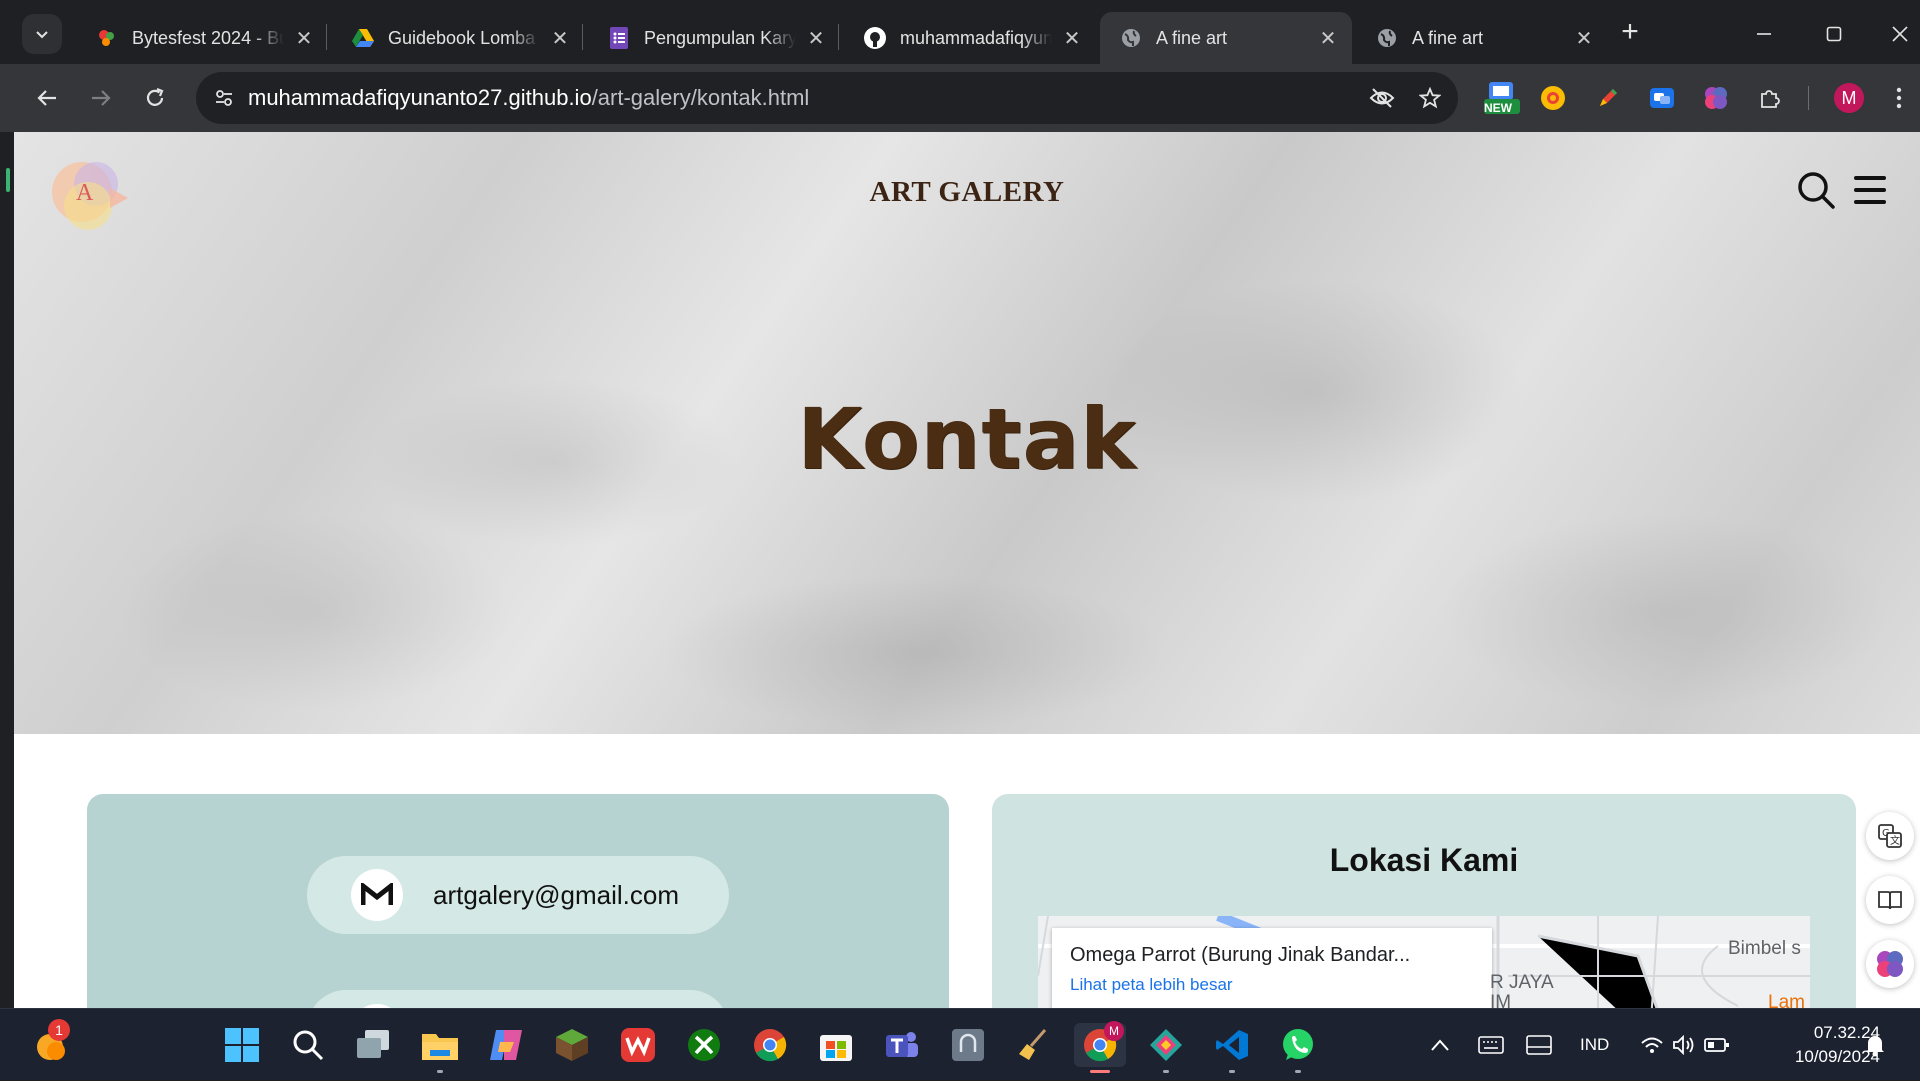  I want to click on weather-widget: 1, so click(50, 1043).